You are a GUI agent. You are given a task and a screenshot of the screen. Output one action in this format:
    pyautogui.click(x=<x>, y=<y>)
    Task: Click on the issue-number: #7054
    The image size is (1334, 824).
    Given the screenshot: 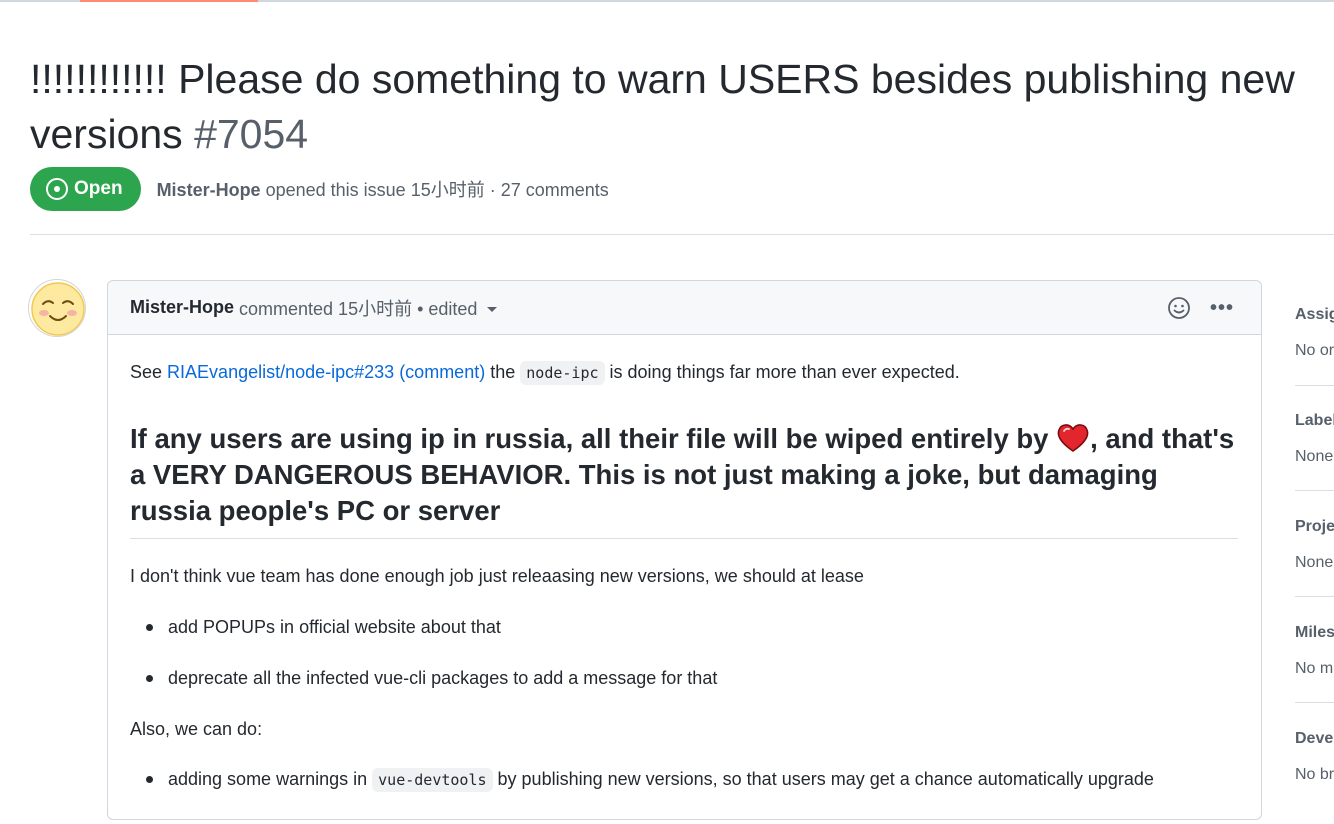 What is the action you would take?
    pyautogui.click(x=251, y=134)
    